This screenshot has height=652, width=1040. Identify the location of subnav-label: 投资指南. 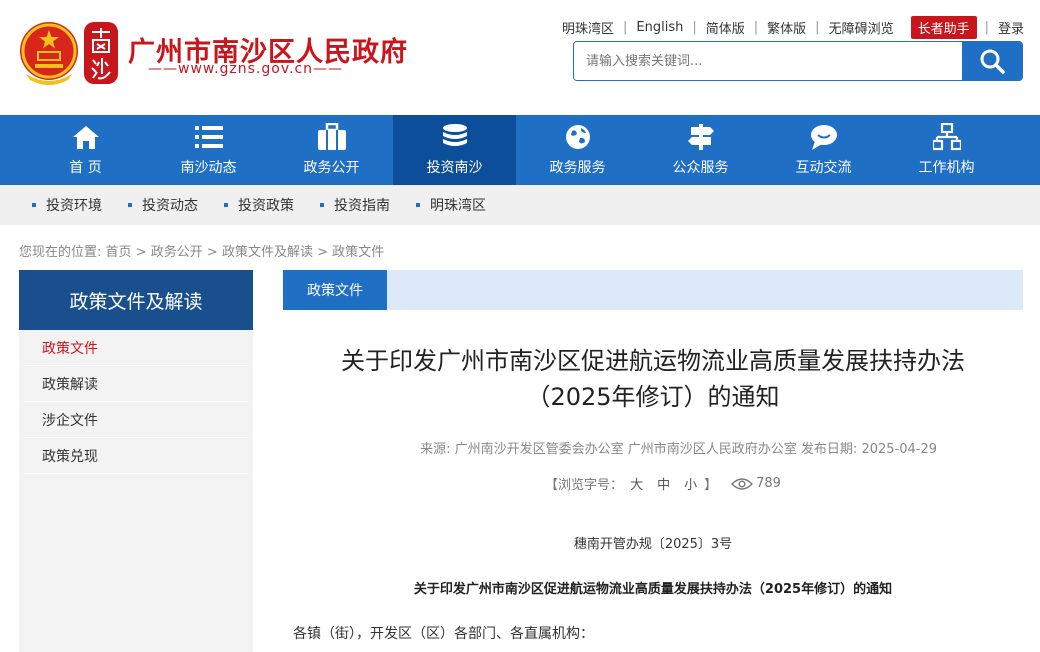
(362, 206).